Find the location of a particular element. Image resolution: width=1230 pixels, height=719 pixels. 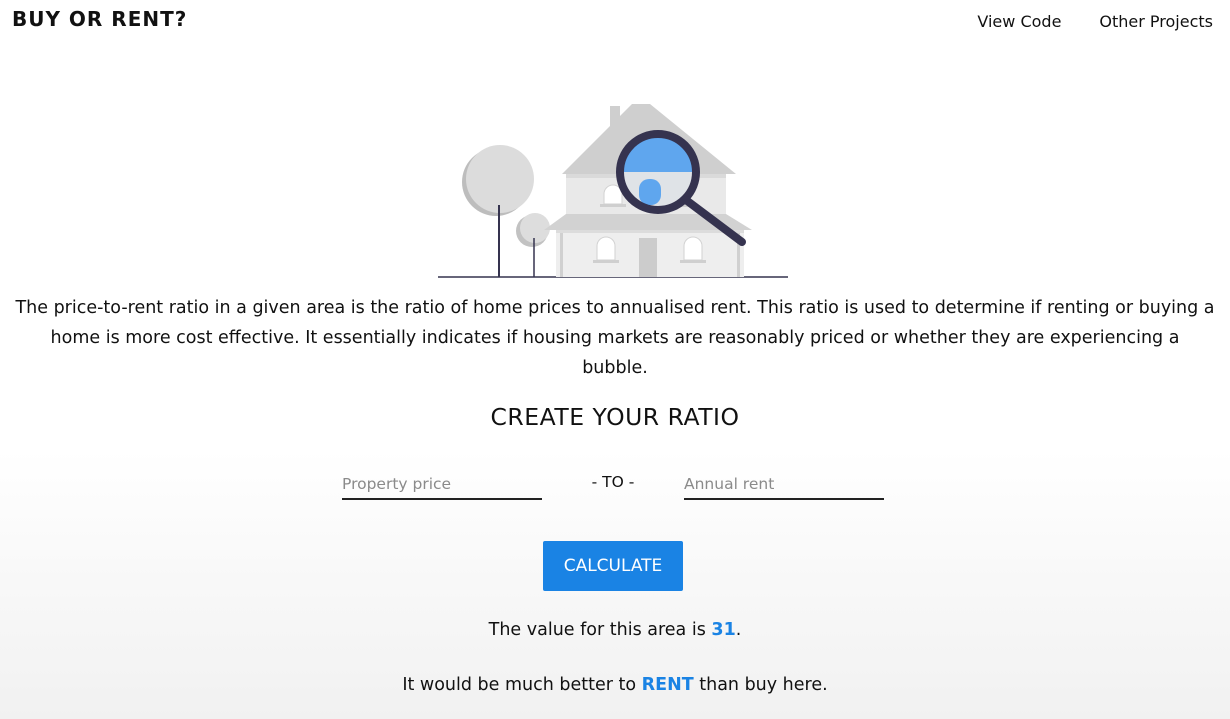

result-value-line: The value for this area is 31. is located at coordinates (615, 630).